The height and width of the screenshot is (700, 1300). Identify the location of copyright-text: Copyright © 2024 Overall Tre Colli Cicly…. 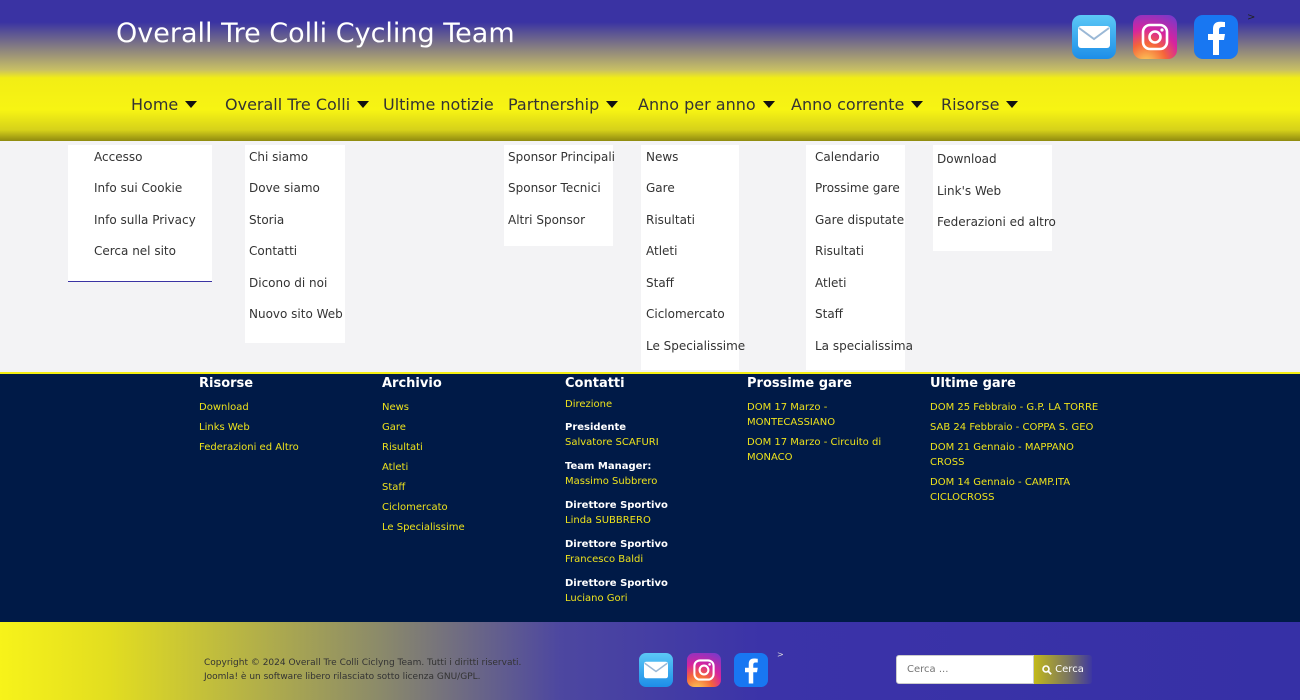
(362, 670).